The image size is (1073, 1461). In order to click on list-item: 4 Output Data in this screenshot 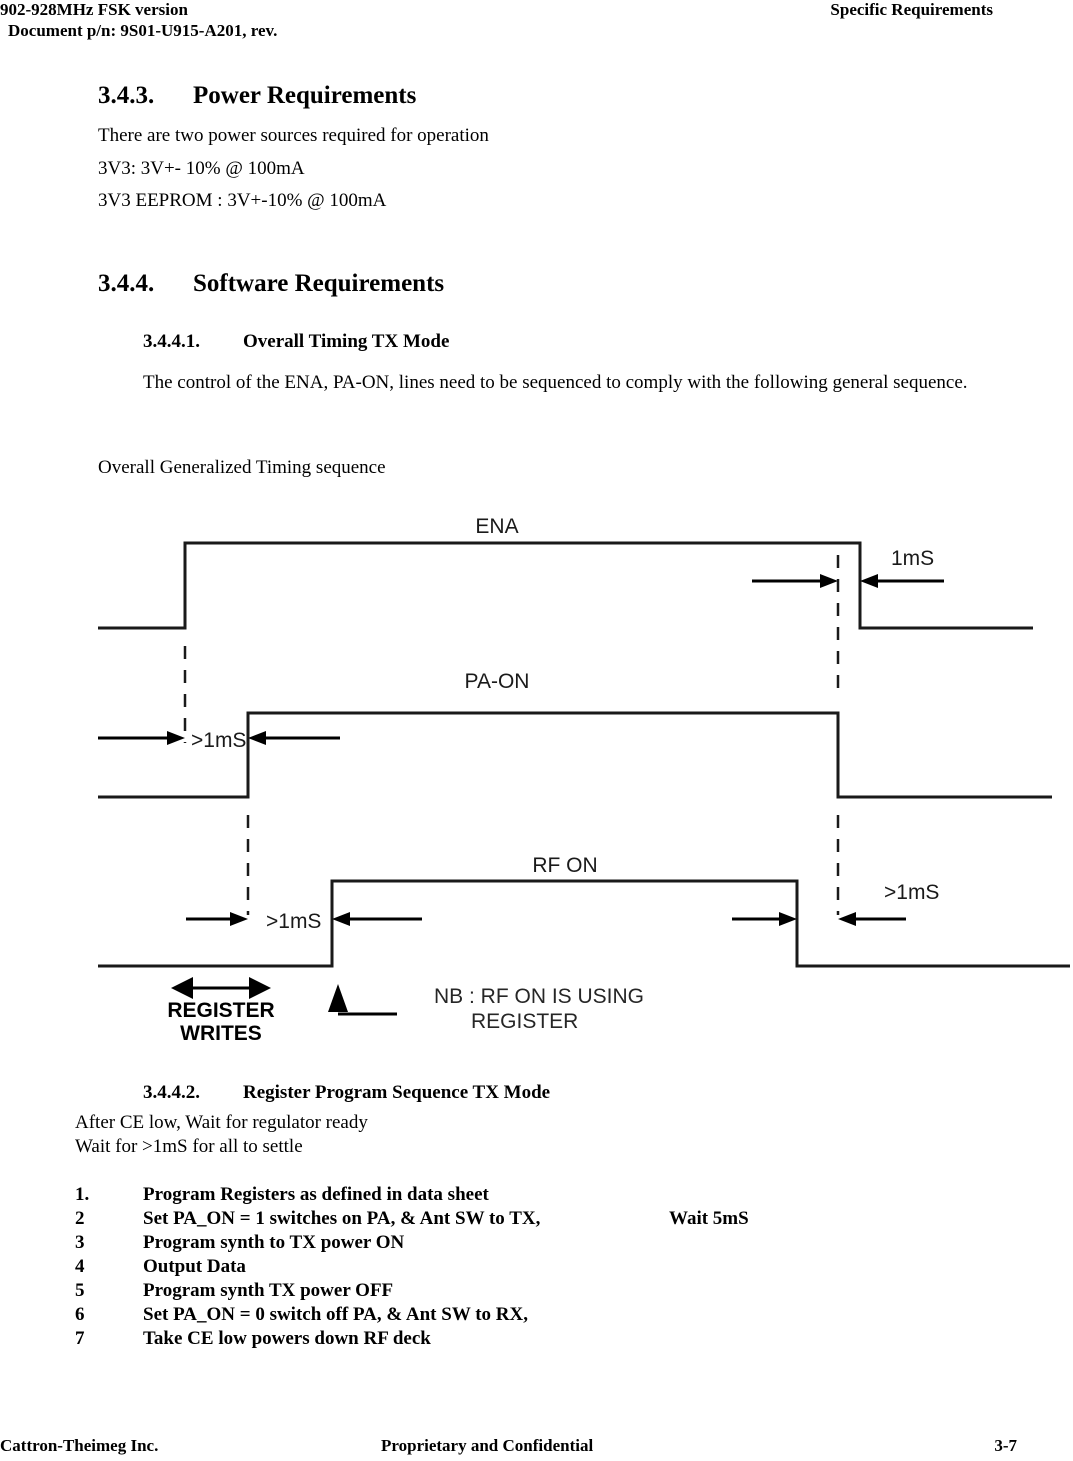, I will do `click(525, 1268)`.